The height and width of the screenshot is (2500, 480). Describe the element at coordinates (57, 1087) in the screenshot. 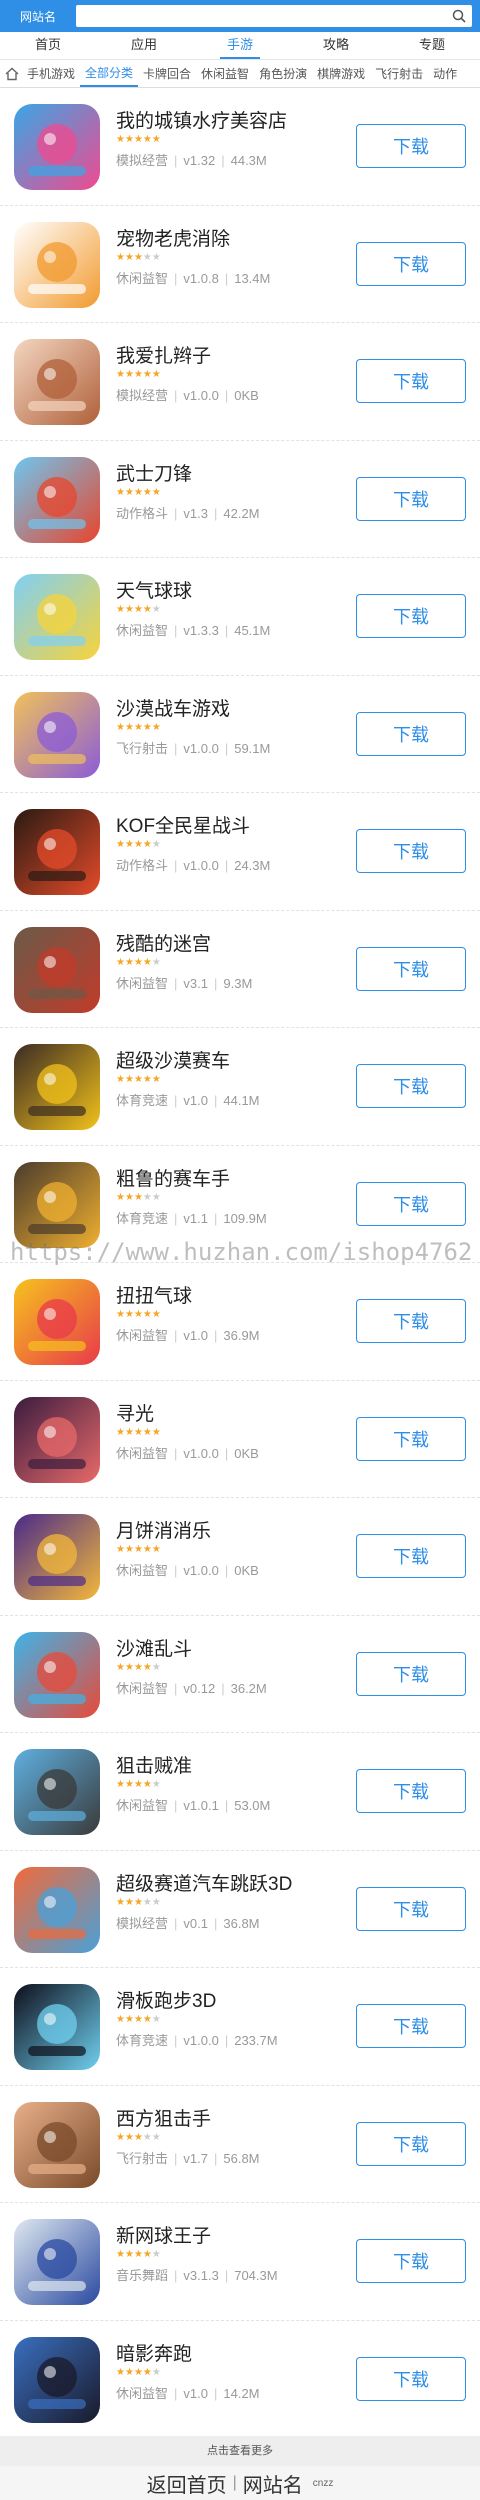

I see `desert-racing-icon` at that location.